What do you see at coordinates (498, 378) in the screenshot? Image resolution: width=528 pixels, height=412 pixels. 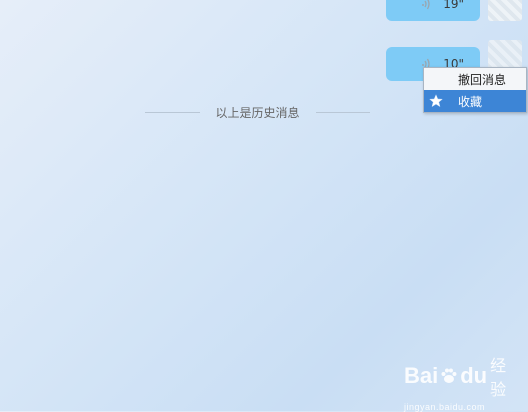 I see `watermark-logo-cn: 经验` at bounding box center [498, 378].